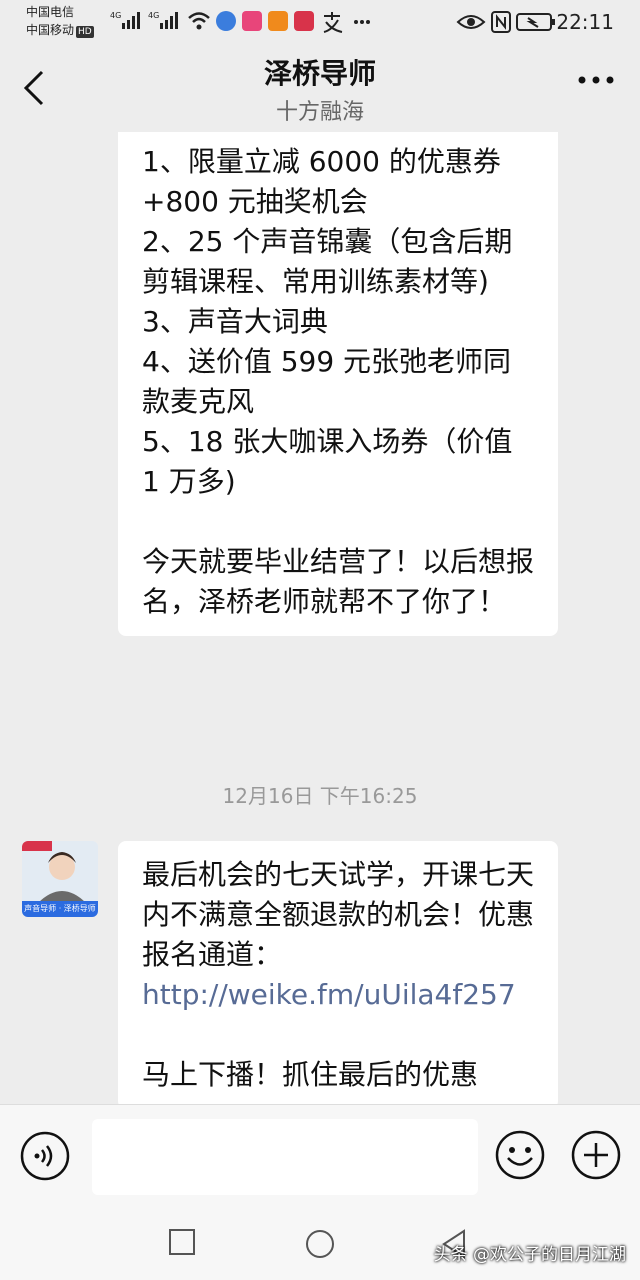 This screenshot has height=1280, width=640. I want to click on message-line: 3、声音大词典, so click(235, 321).